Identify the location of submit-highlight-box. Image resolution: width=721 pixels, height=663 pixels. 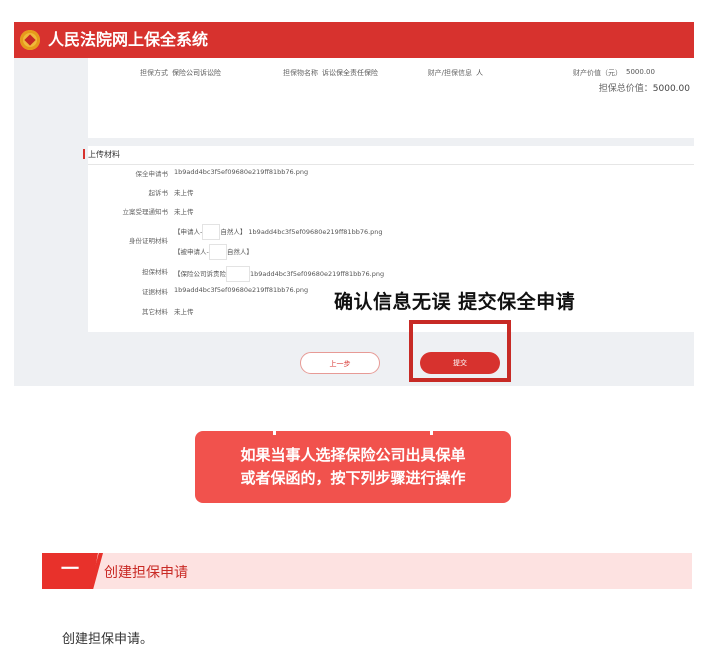
(460, 351).